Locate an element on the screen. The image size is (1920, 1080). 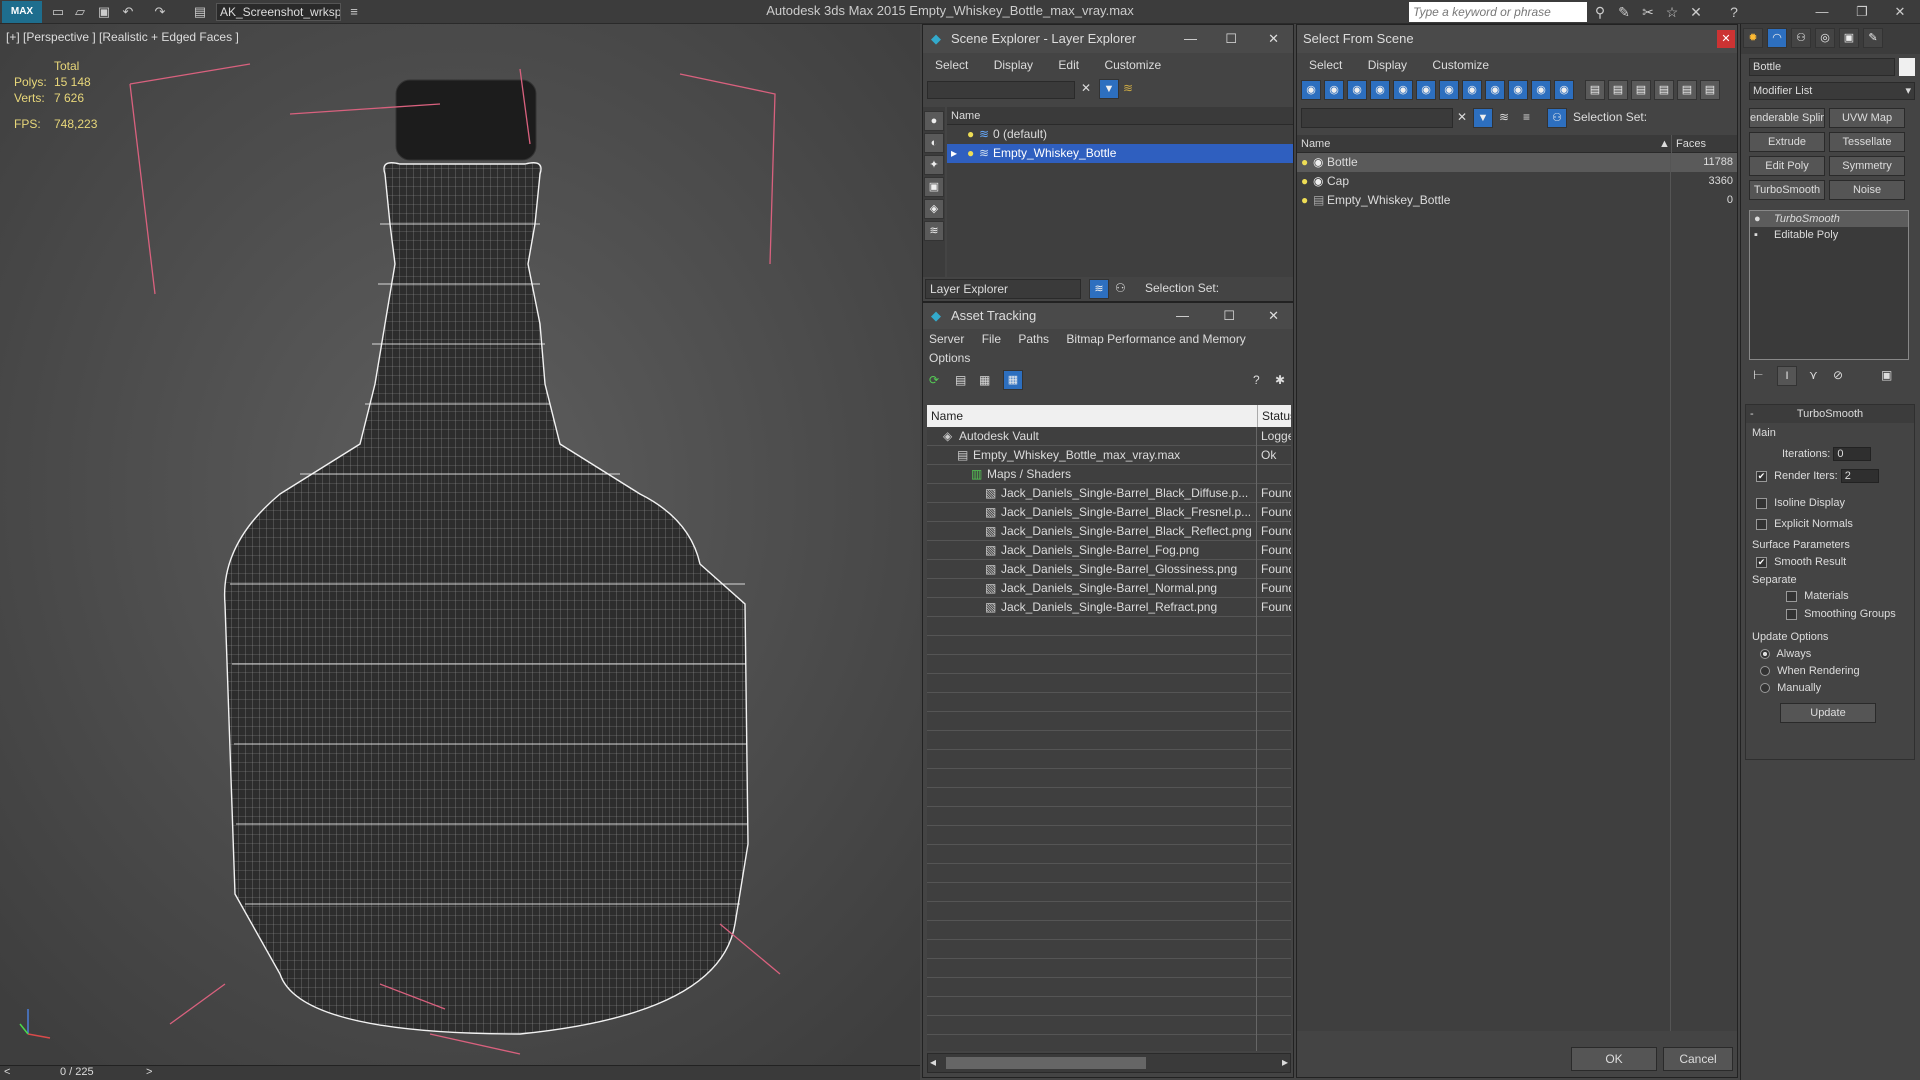
select-search-input is located at coordinates (1377, 118).